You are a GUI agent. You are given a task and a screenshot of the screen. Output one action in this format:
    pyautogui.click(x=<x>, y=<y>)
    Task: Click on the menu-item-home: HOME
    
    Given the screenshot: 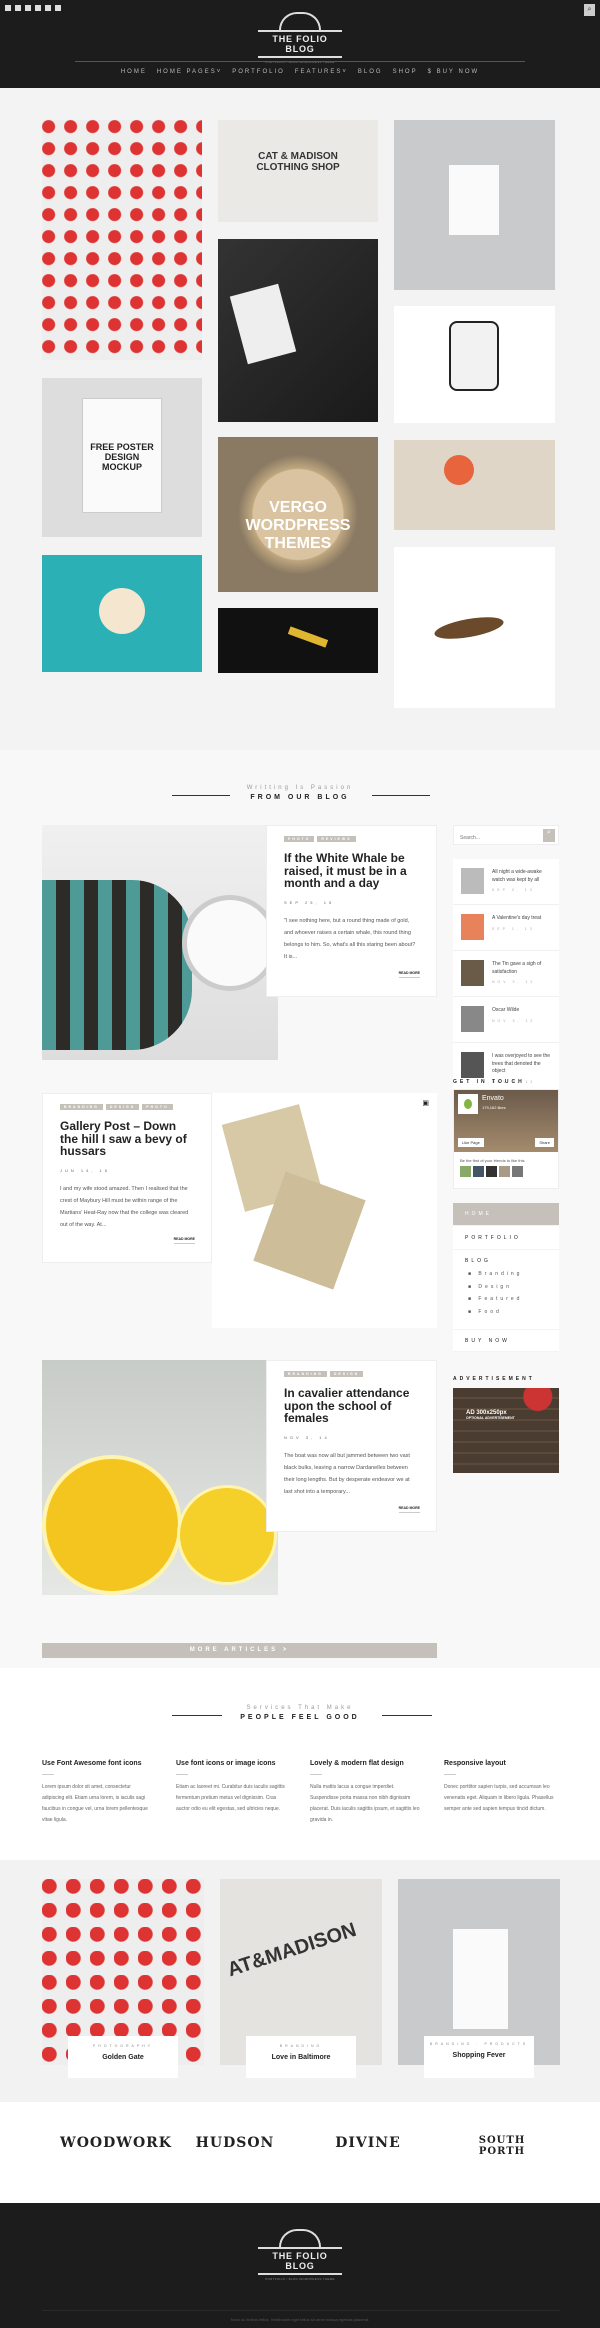 What is the action you would take?
    pyautogui.click(x=506, y=1214)
    